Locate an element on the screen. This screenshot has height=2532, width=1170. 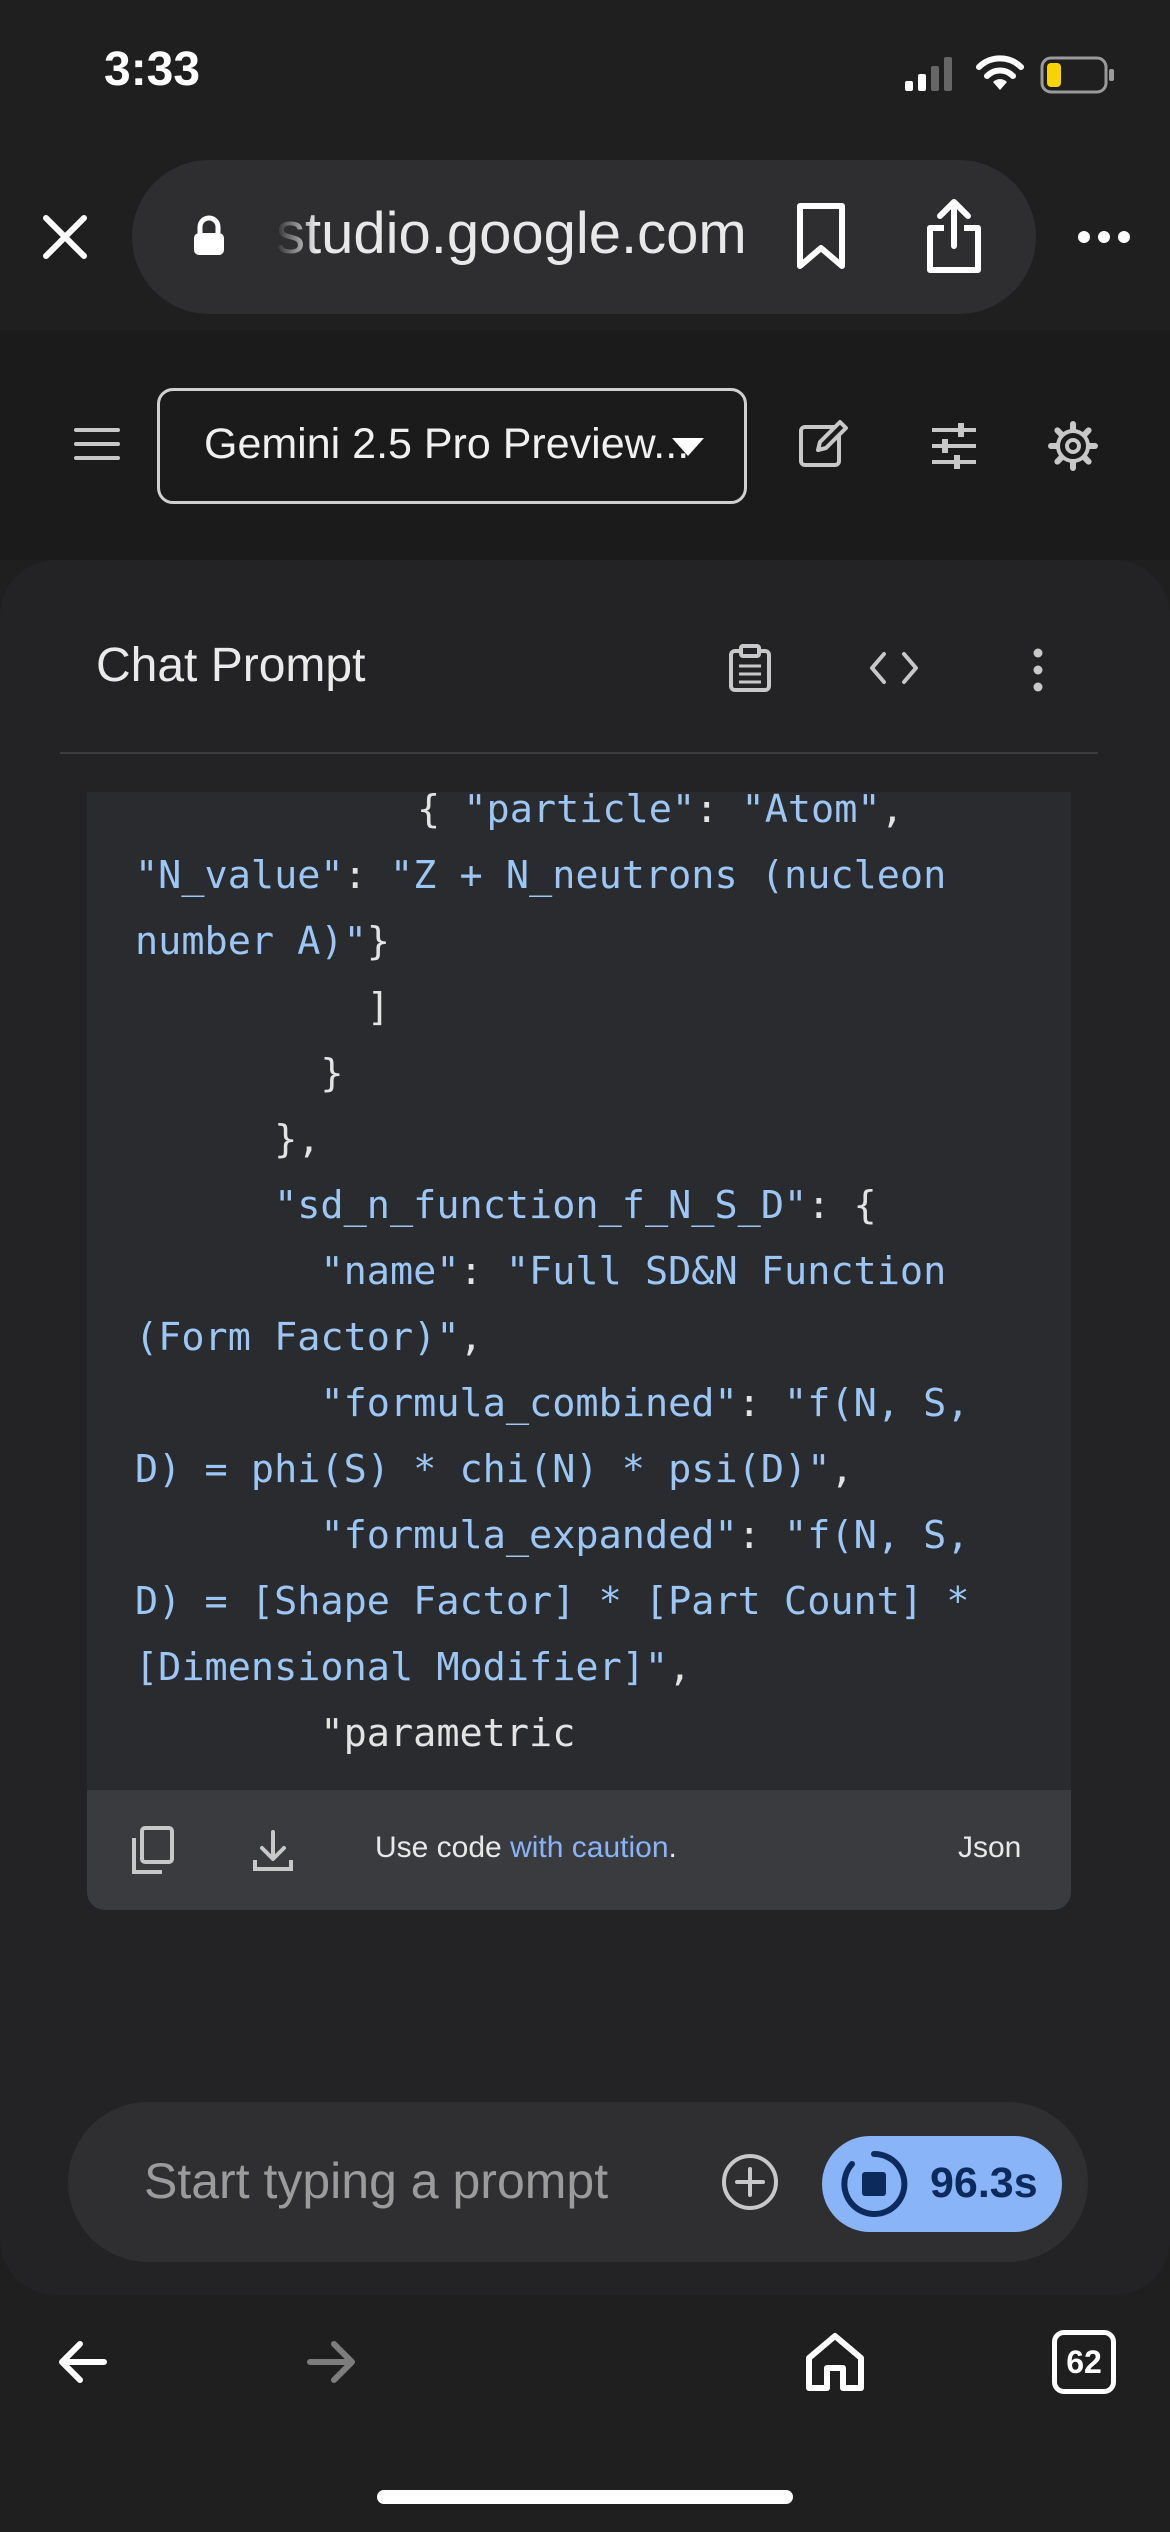
code-line: } is located at coordinates (239, 1073).